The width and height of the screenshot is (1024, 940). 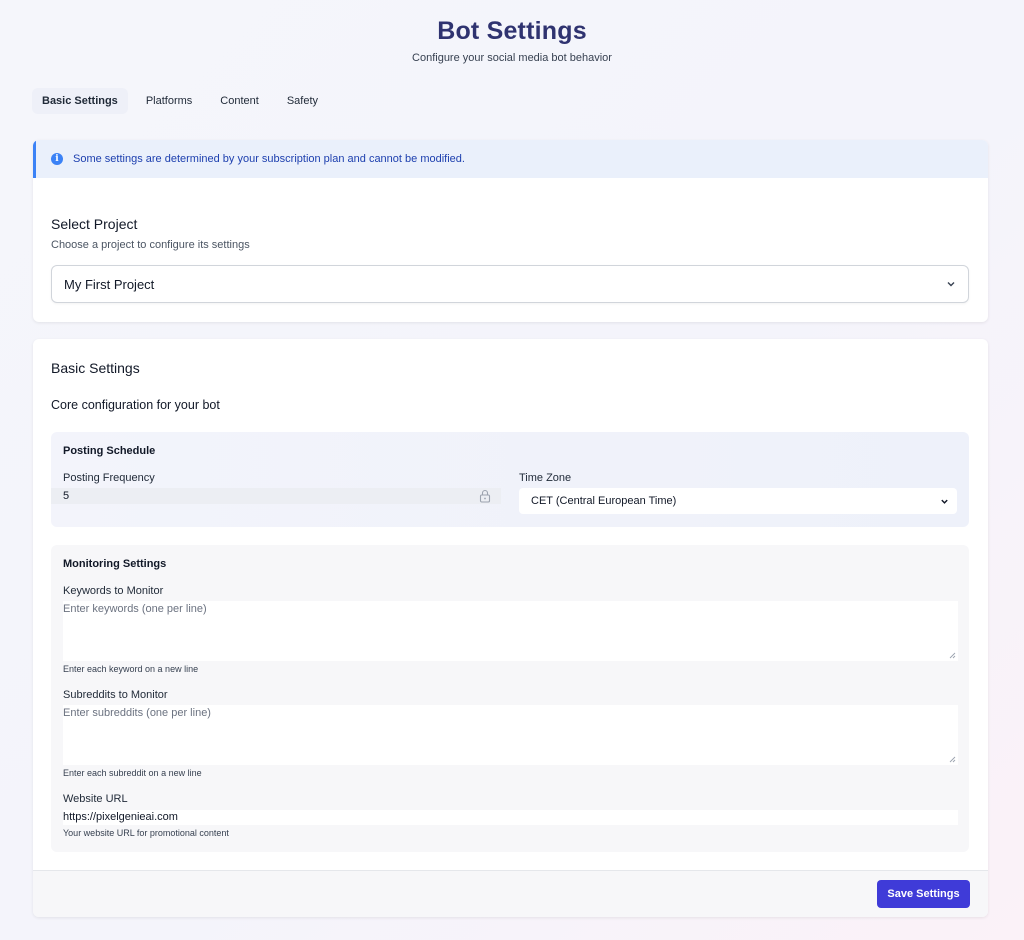 I want to click on monitoring-settings-title: Monitoring Settings, so click(x=115, y=564).